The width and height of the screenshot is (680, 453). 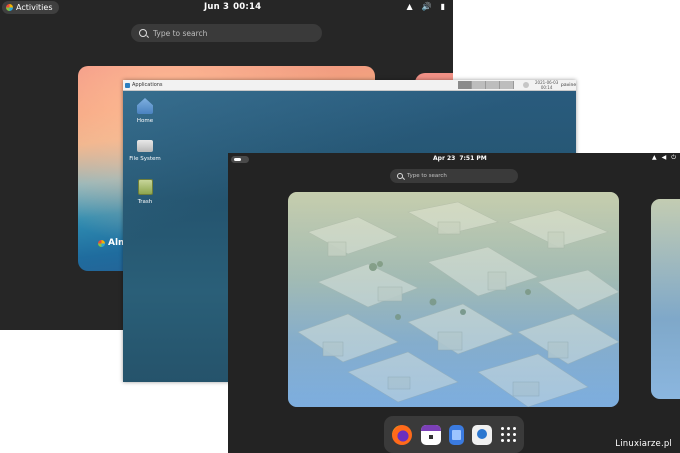 I want to click on xfce-logo-icon, so click(x=127, y=85).